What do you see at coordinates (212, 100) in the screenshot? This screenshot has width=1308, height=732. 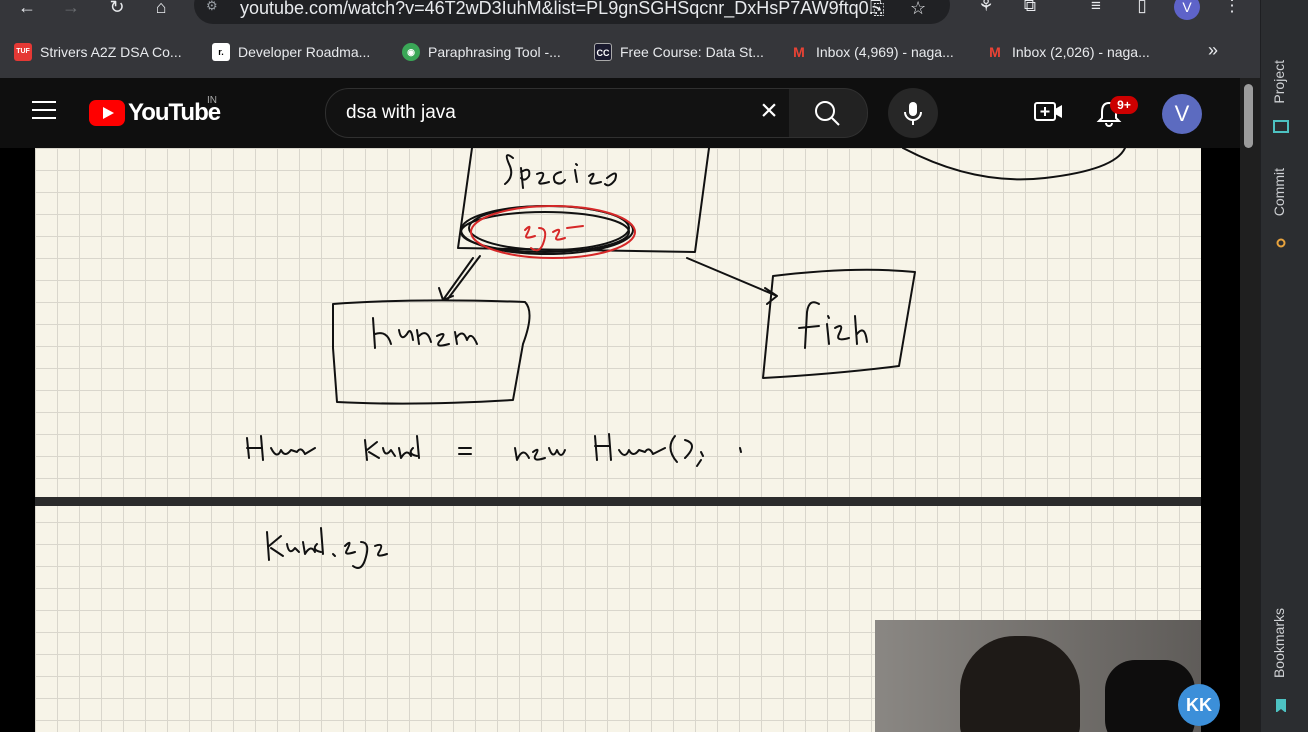 I see `country-code: IN` at bounding box center [212, 100].